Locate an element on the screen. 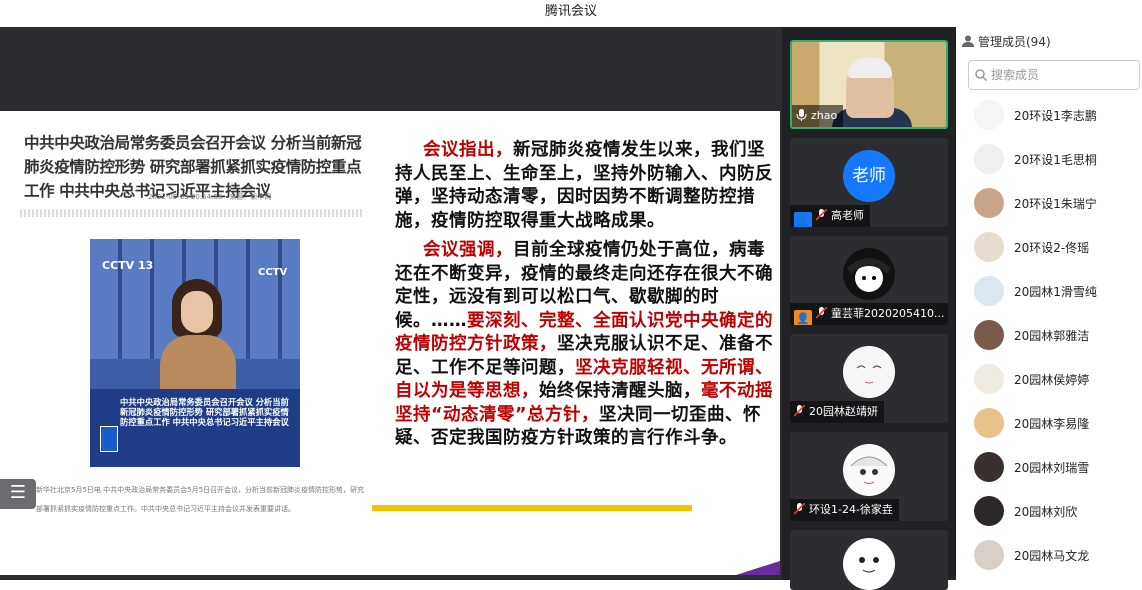  cohost-icon: 👤 is located at coordinates (803, 219).